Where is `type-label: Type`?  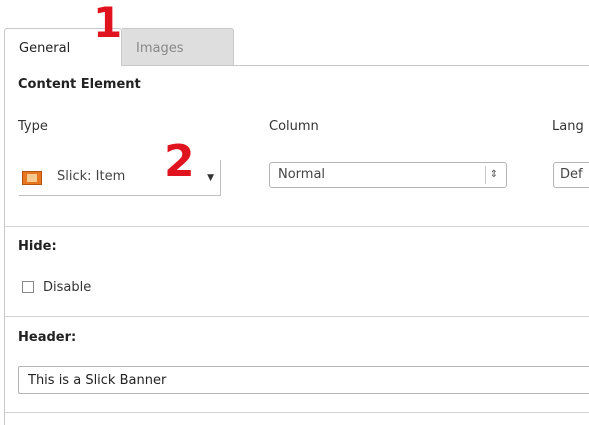
type-label: Type is located at coordinates (33, 126).